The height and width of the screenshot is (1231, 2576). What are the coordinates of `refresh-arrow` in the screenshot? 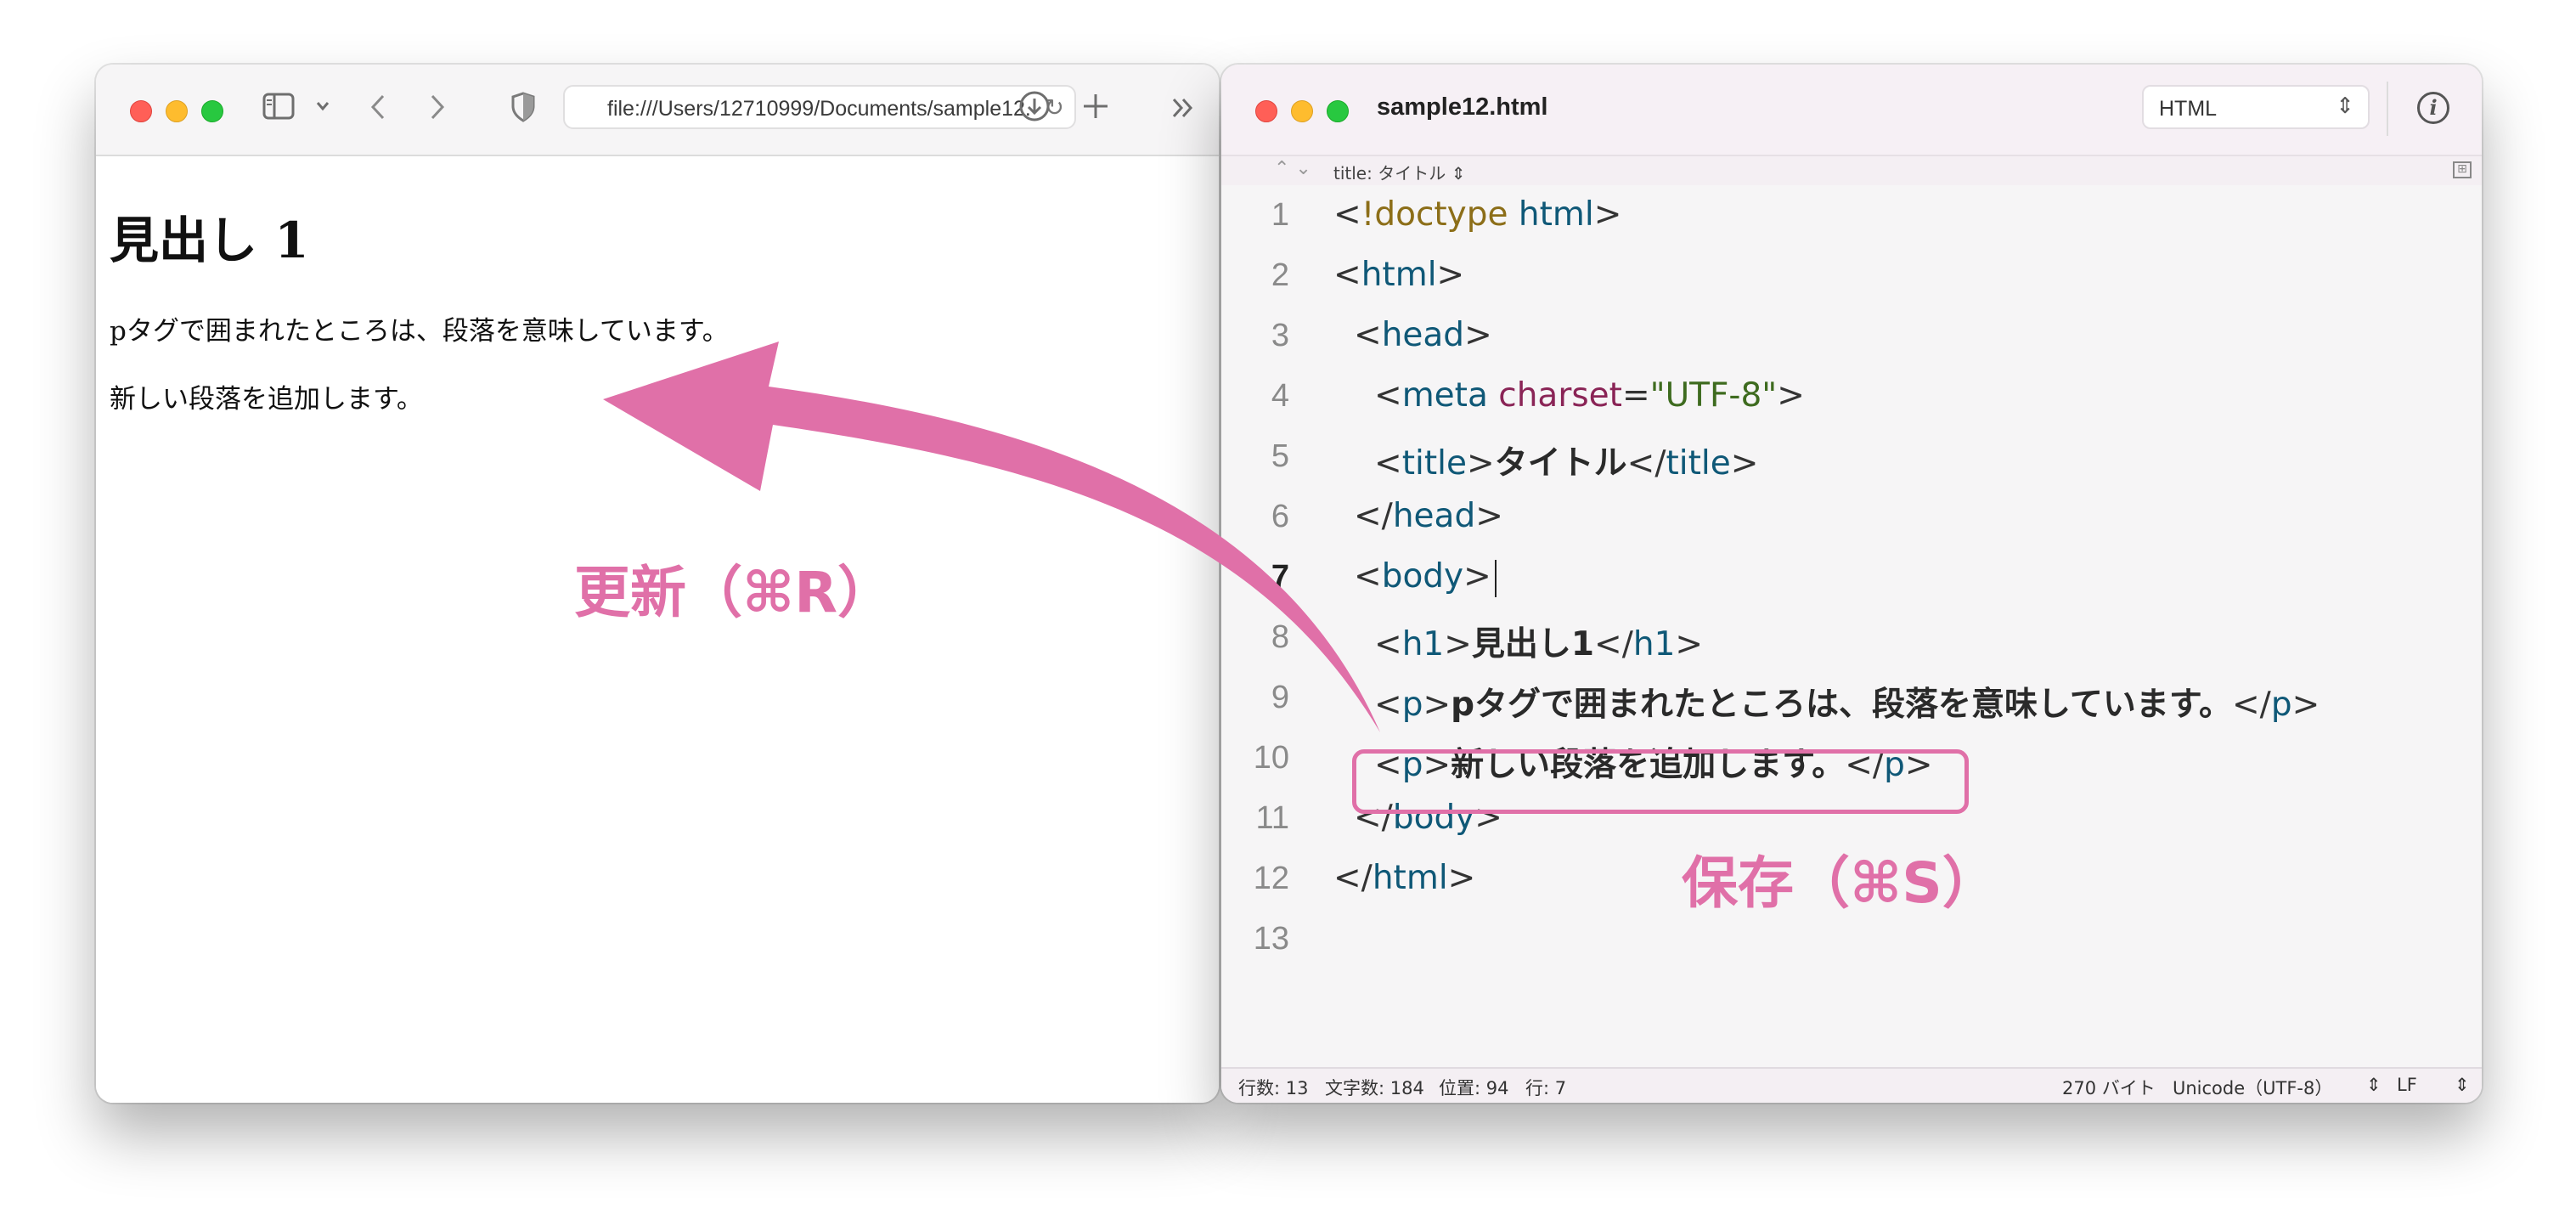 It's located at (991, 537).